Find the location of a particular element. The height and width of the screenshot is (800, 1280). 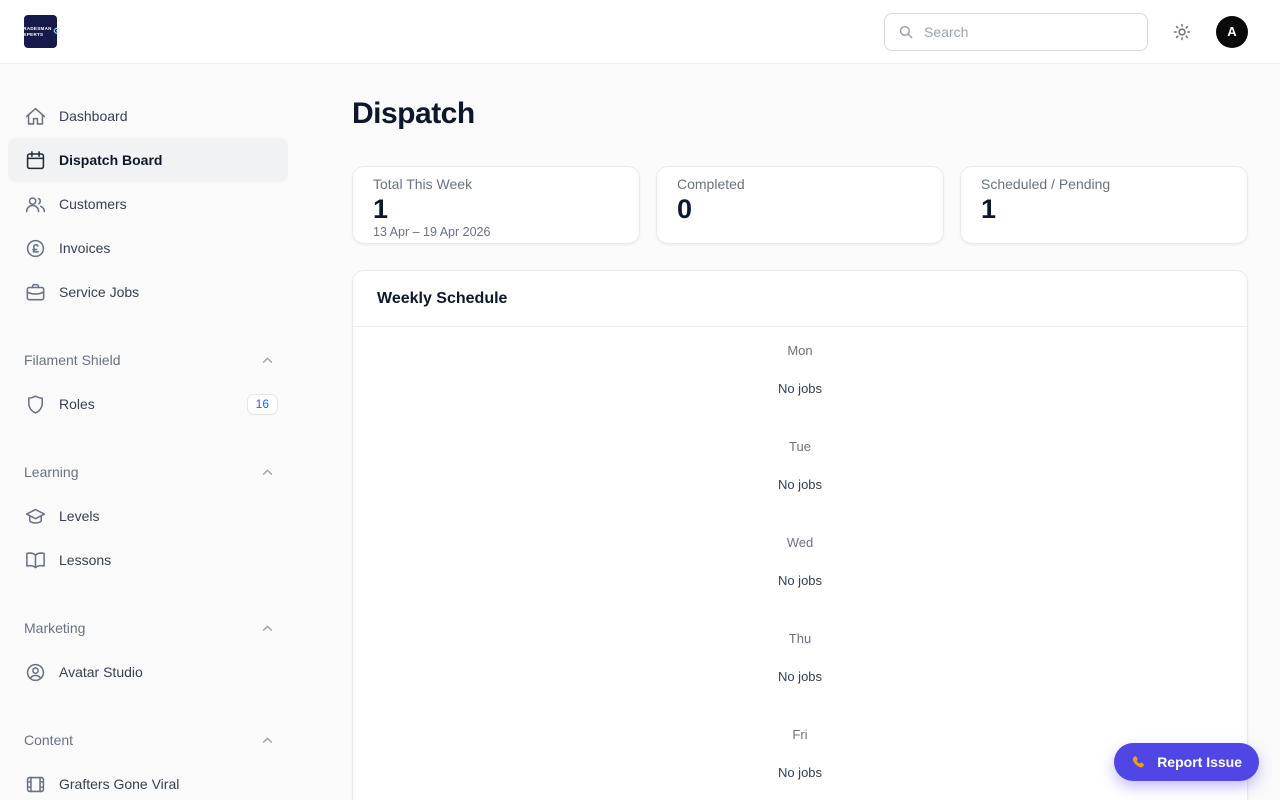

group-header-marketing: Marketing is located at coordinates (148, 628).